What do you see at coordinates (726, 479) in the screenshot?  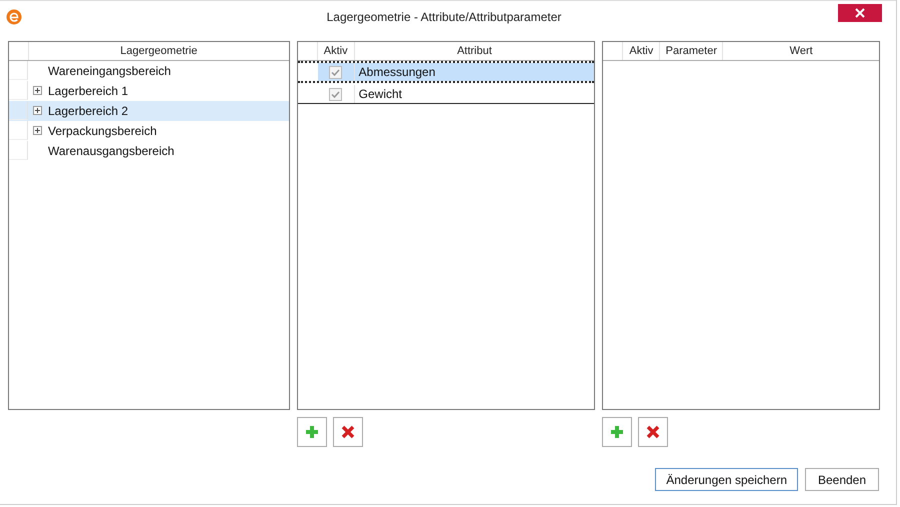 I see `save-button: Änderungen speichern` at bounding box center [726, 479].